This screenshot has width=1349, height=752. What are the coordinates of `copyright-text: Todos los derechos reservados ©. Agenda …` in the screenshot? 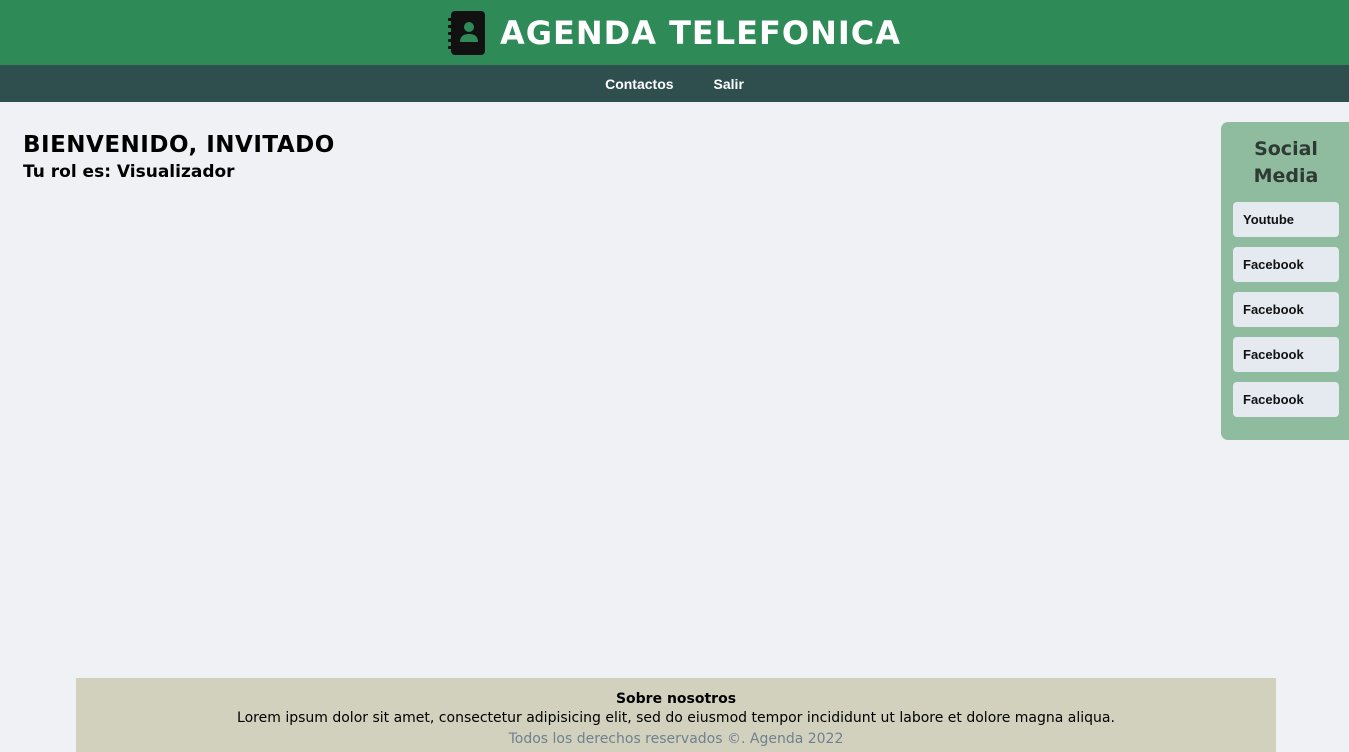 It's located at (676, 739).